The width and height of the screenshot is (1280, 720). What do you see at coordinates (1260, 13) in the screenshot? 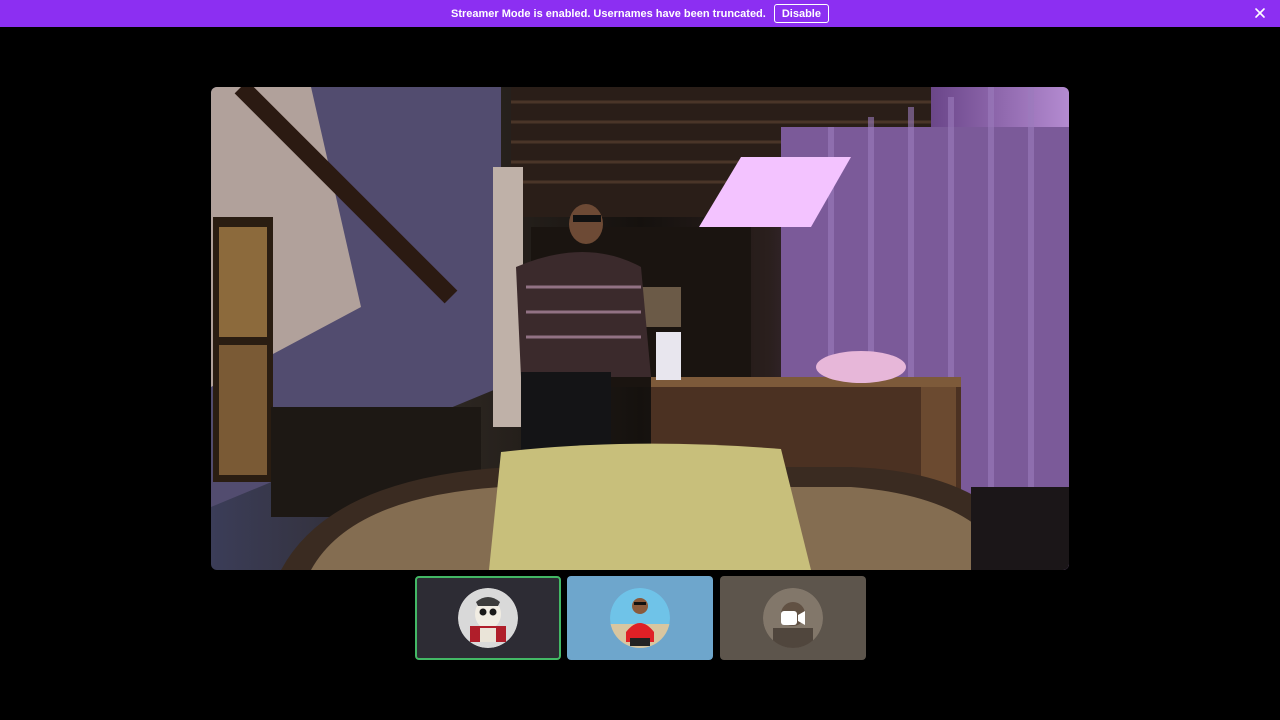
I see `close-icon` at bounding box center [1260, 13].